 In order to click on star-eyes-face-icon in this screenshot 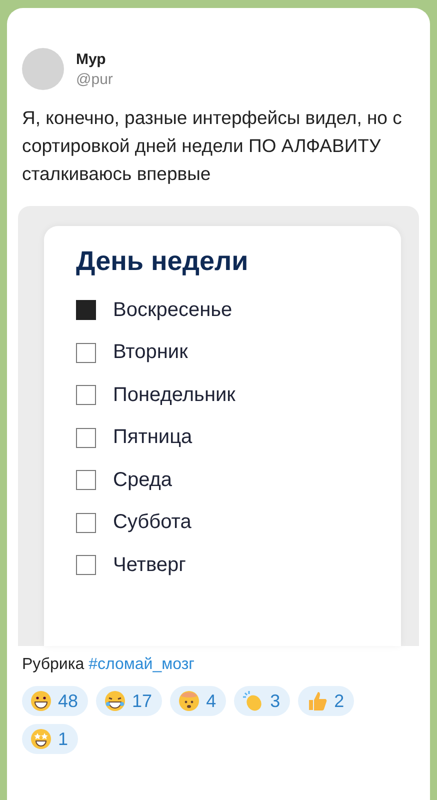, I will do `click(41, 739)`.